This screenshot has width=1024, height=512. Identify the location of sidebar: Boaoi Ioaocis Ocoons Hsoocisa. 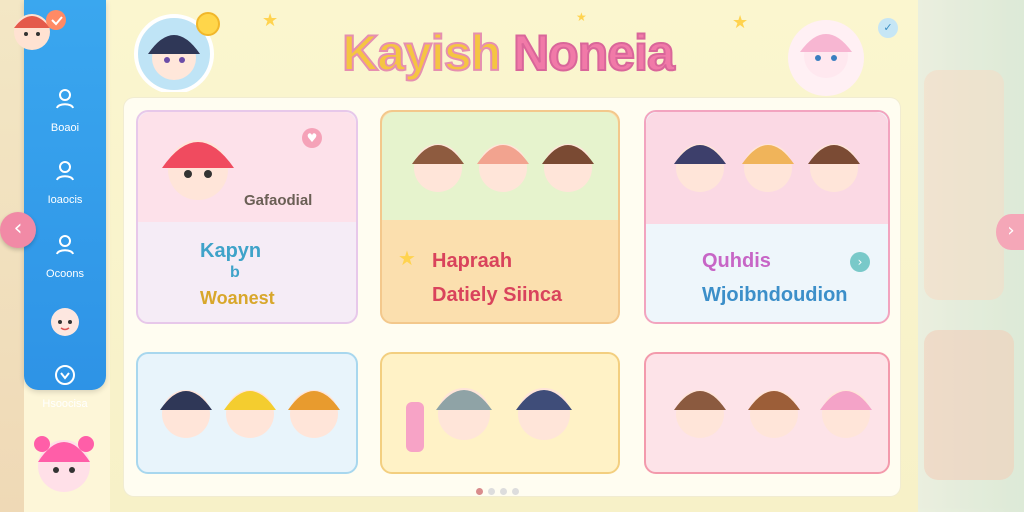
(65, 205).